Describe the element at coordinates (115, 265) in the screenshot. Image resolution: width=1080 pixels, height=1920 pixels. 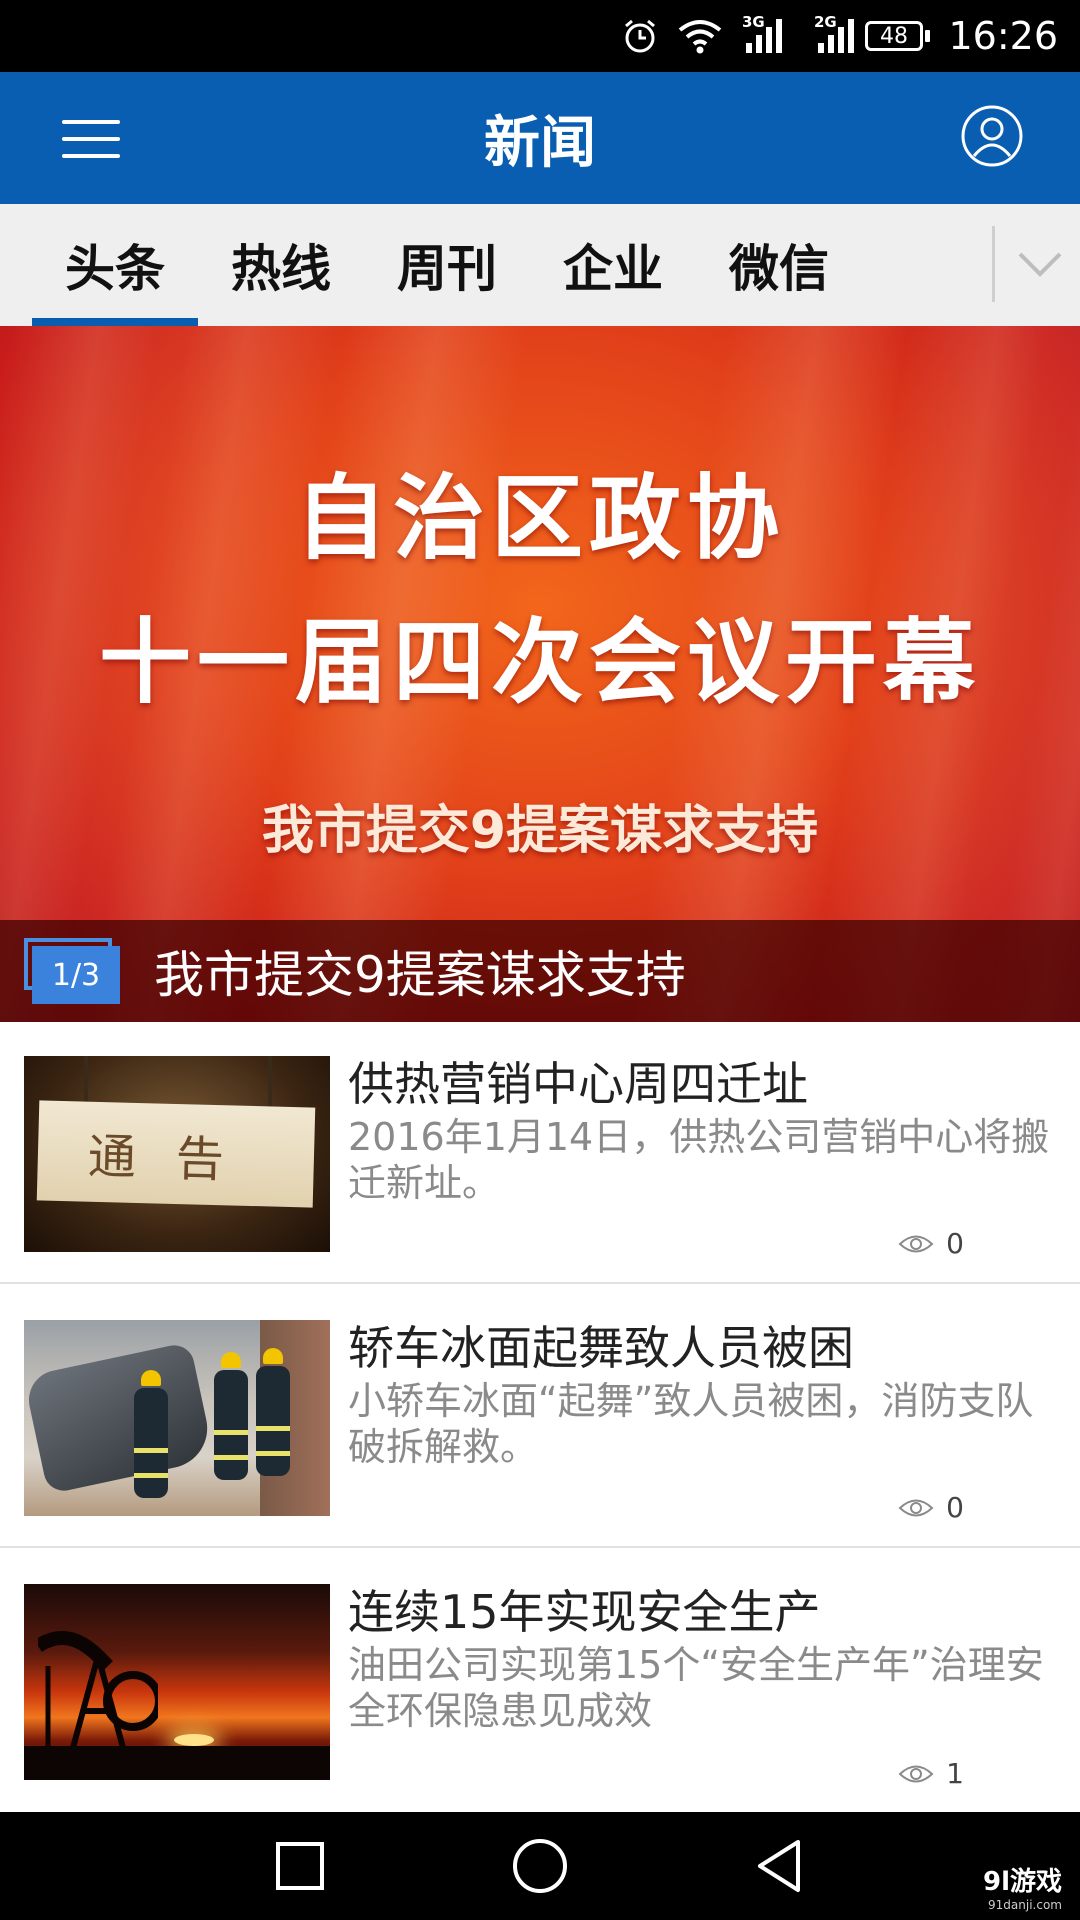
I see `tab-headlines: 头条` at that location.